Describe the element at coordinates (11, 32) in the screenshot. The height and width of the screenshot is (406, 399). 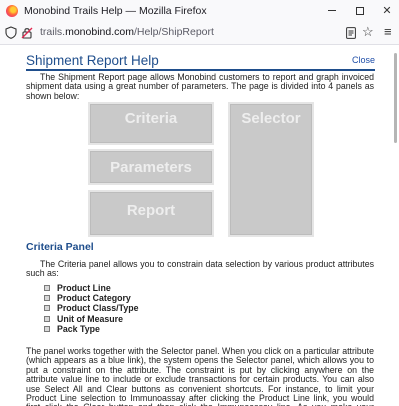
I see `tracking-protection-shield-icon` at that location.